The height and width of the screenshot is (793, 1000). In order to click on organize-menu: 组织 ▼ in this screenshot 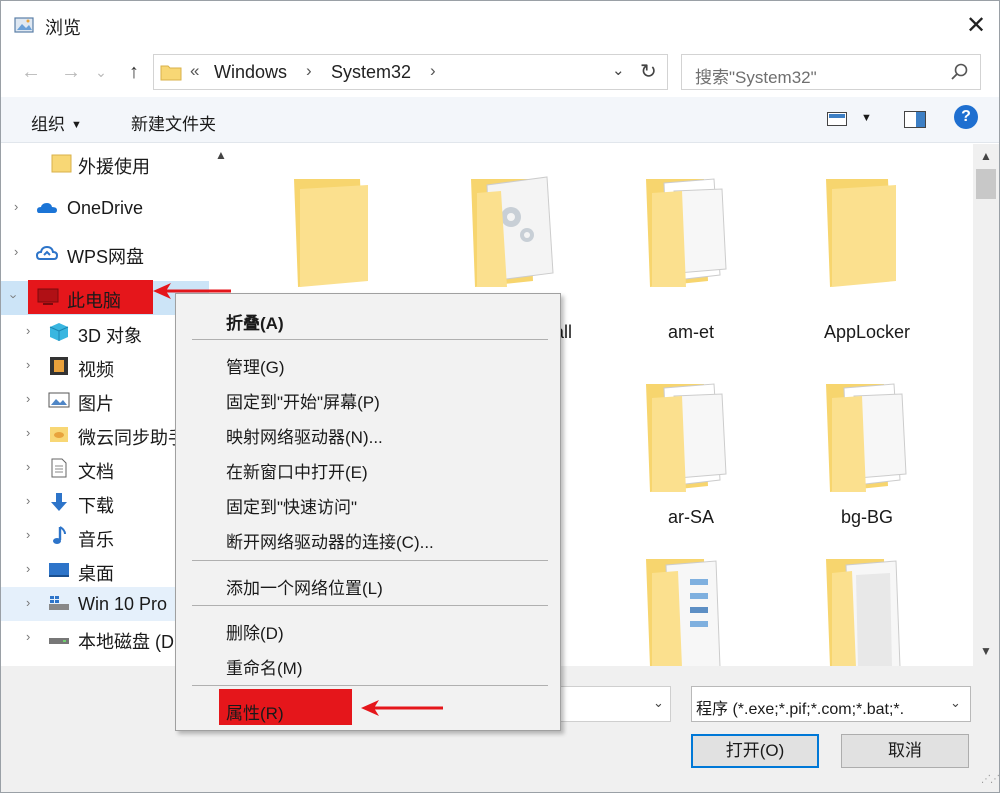, I will do `click(56, 122)`.